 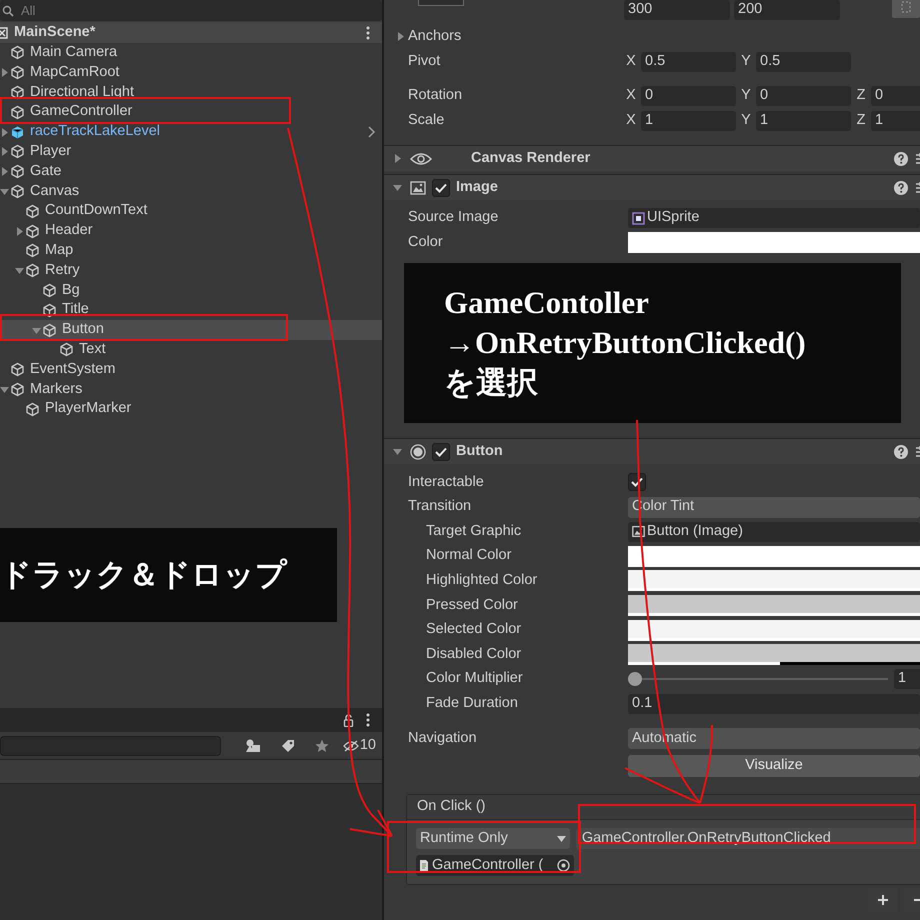 What do you see at coordinates (774, 704) in the screenshot?
I see `text-field: 0.1` at bounding box center [774, 704].